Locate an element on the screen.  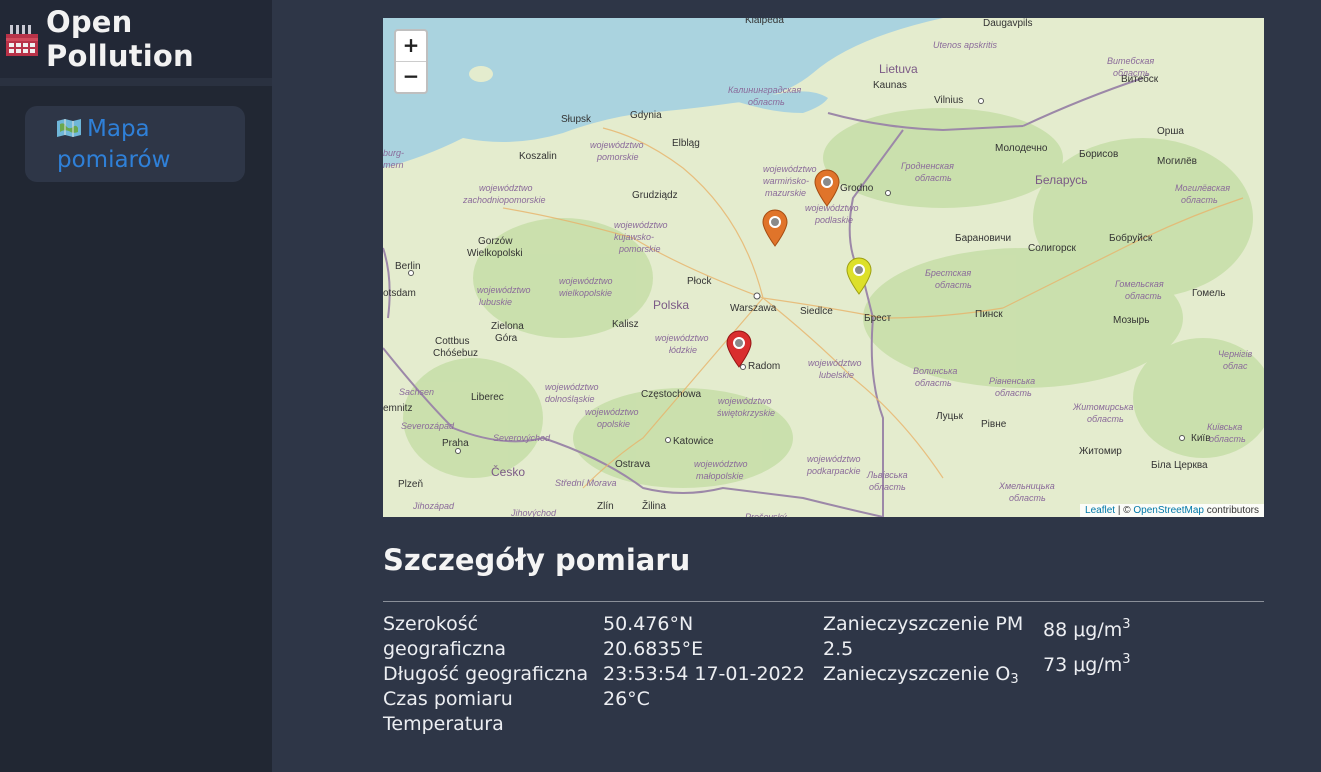
svg-text: Cottbus is located at coordinates (452, 341).